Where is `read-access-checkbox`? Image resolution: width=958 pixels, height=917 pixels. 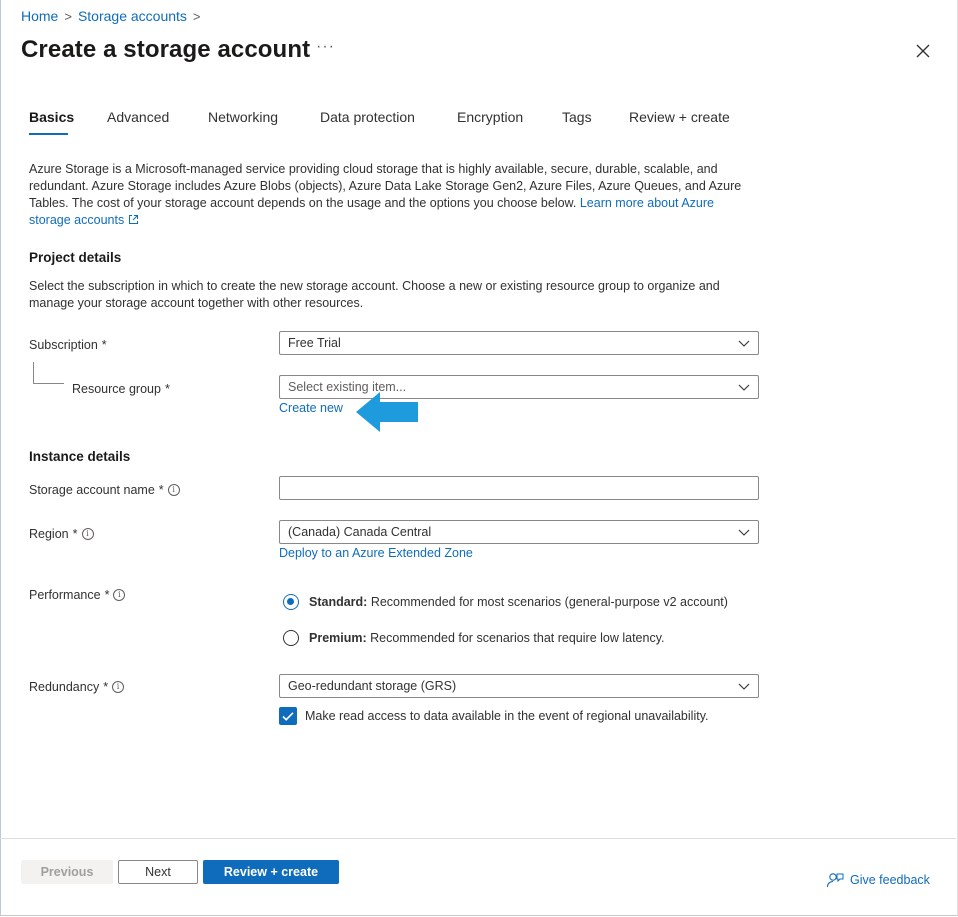 read-access-checkbox is located at coordinates (288, 716).